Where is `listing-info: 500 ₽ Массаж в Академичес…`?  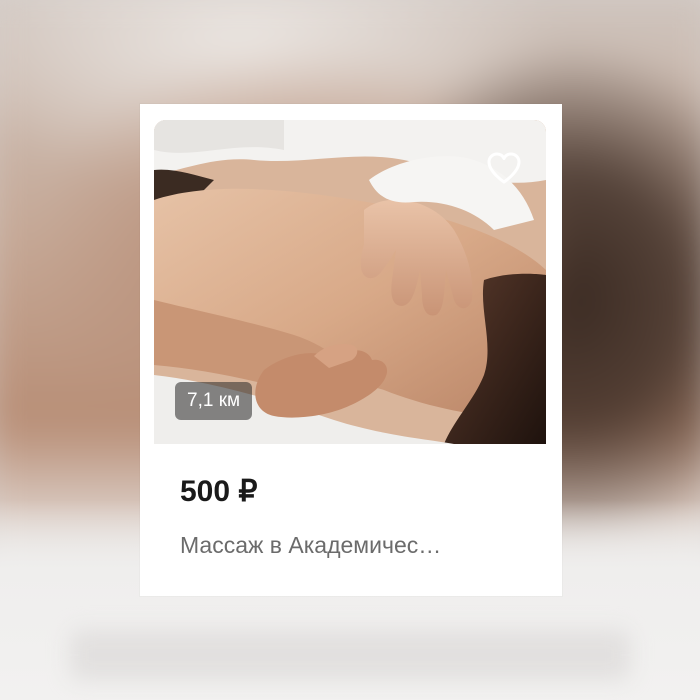 listing-info: 500 ₽ Массаж в Академичес… is located at coordinates (350, 502).